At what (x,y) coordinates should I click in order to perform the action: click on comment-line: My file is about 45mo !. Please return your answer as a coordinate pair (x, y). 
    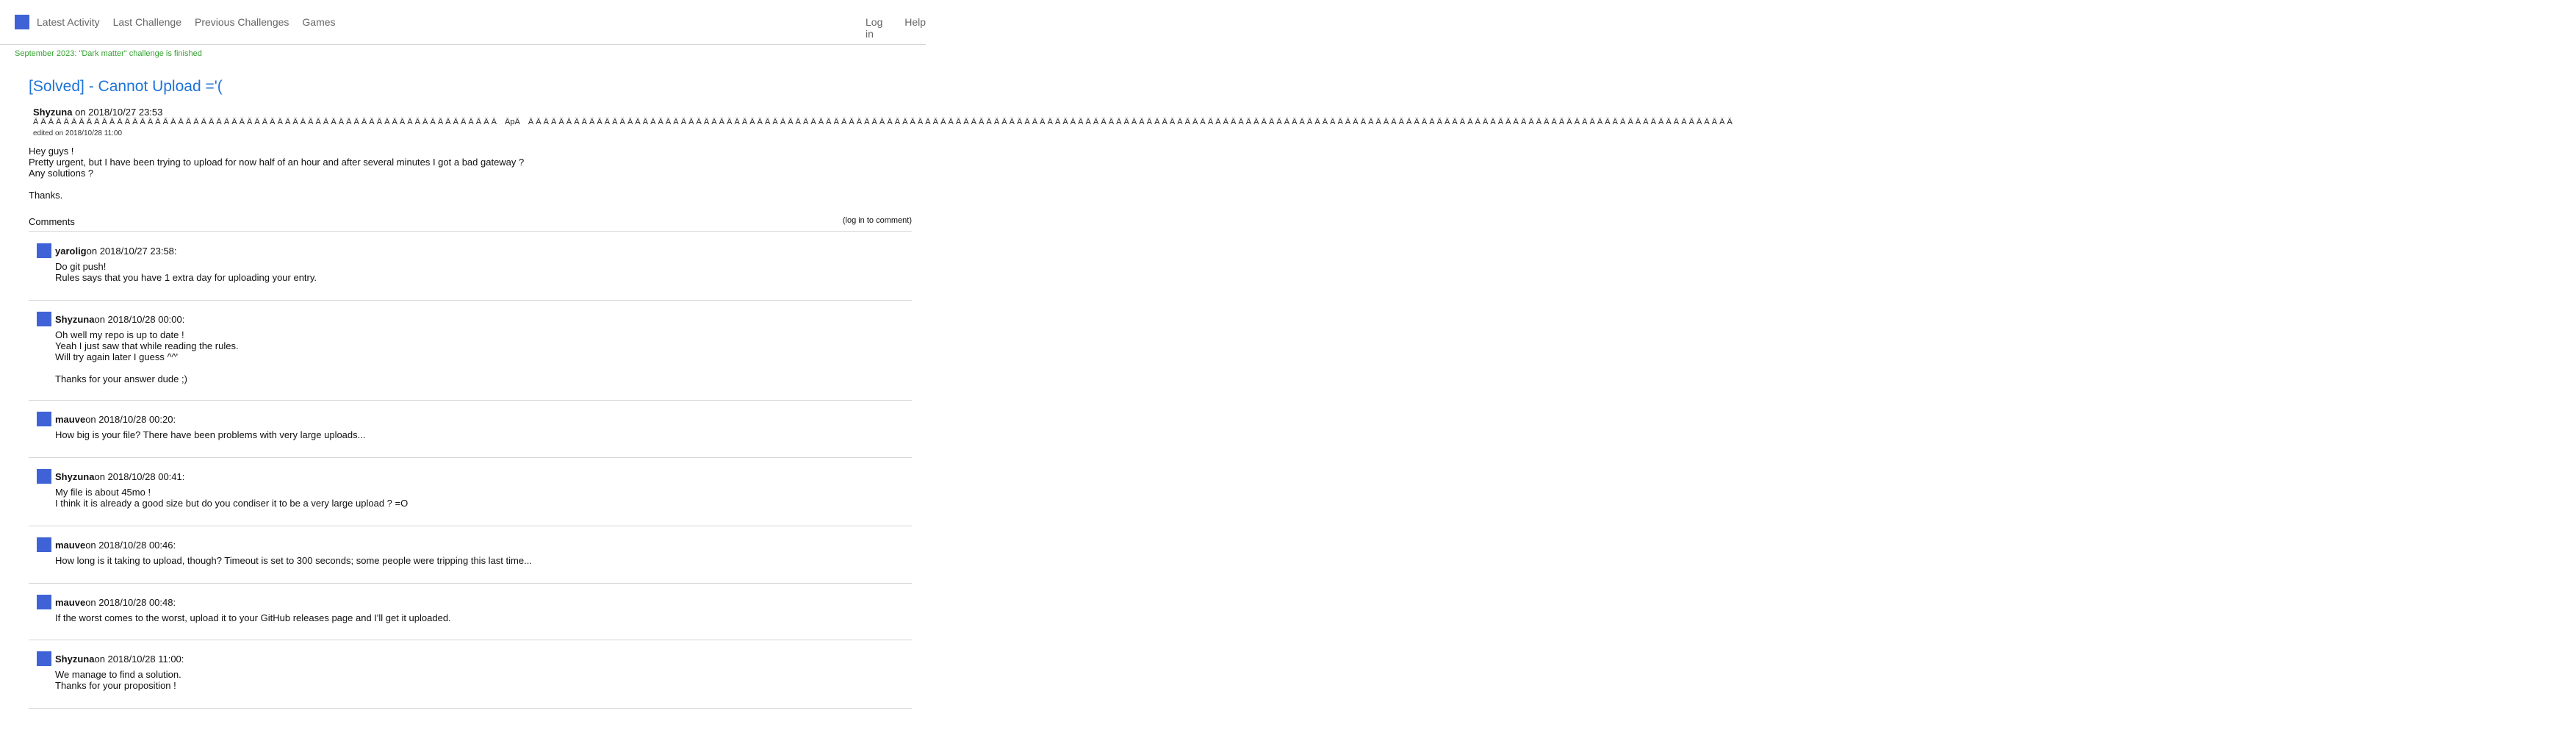
    Looking at the image, I should click on (103, 493).